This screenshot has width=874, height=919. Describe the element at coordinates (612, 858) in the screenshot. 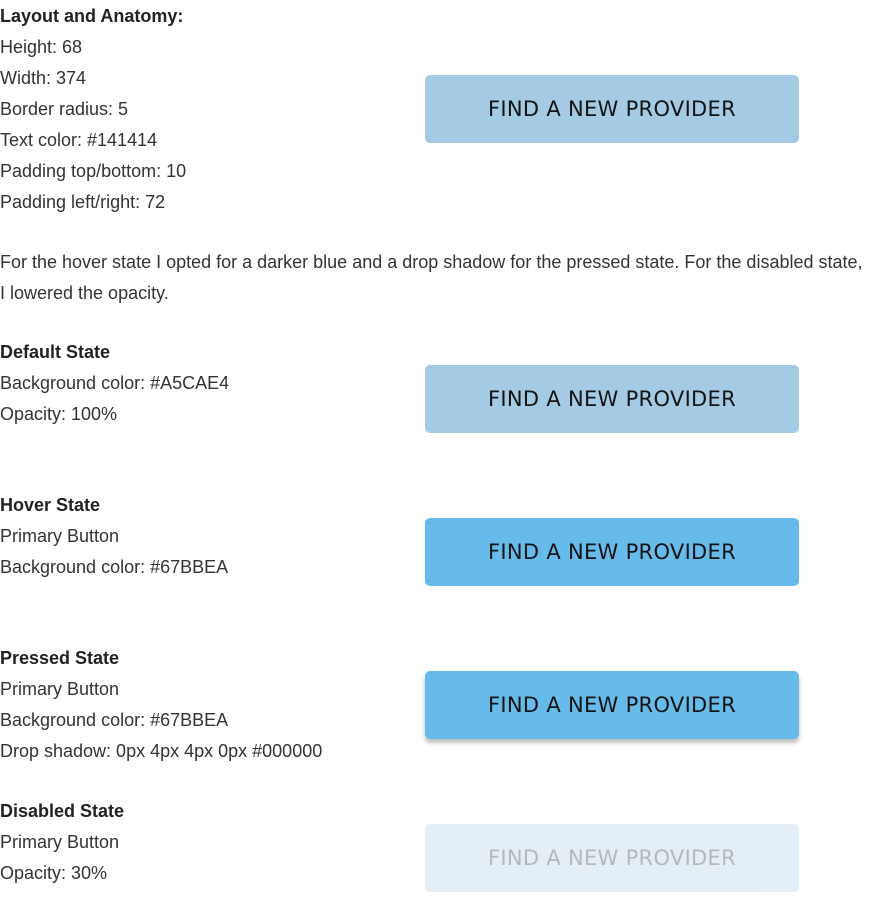

I see `disabled-state-button: FIND A NEW PROVIDER` at that location.